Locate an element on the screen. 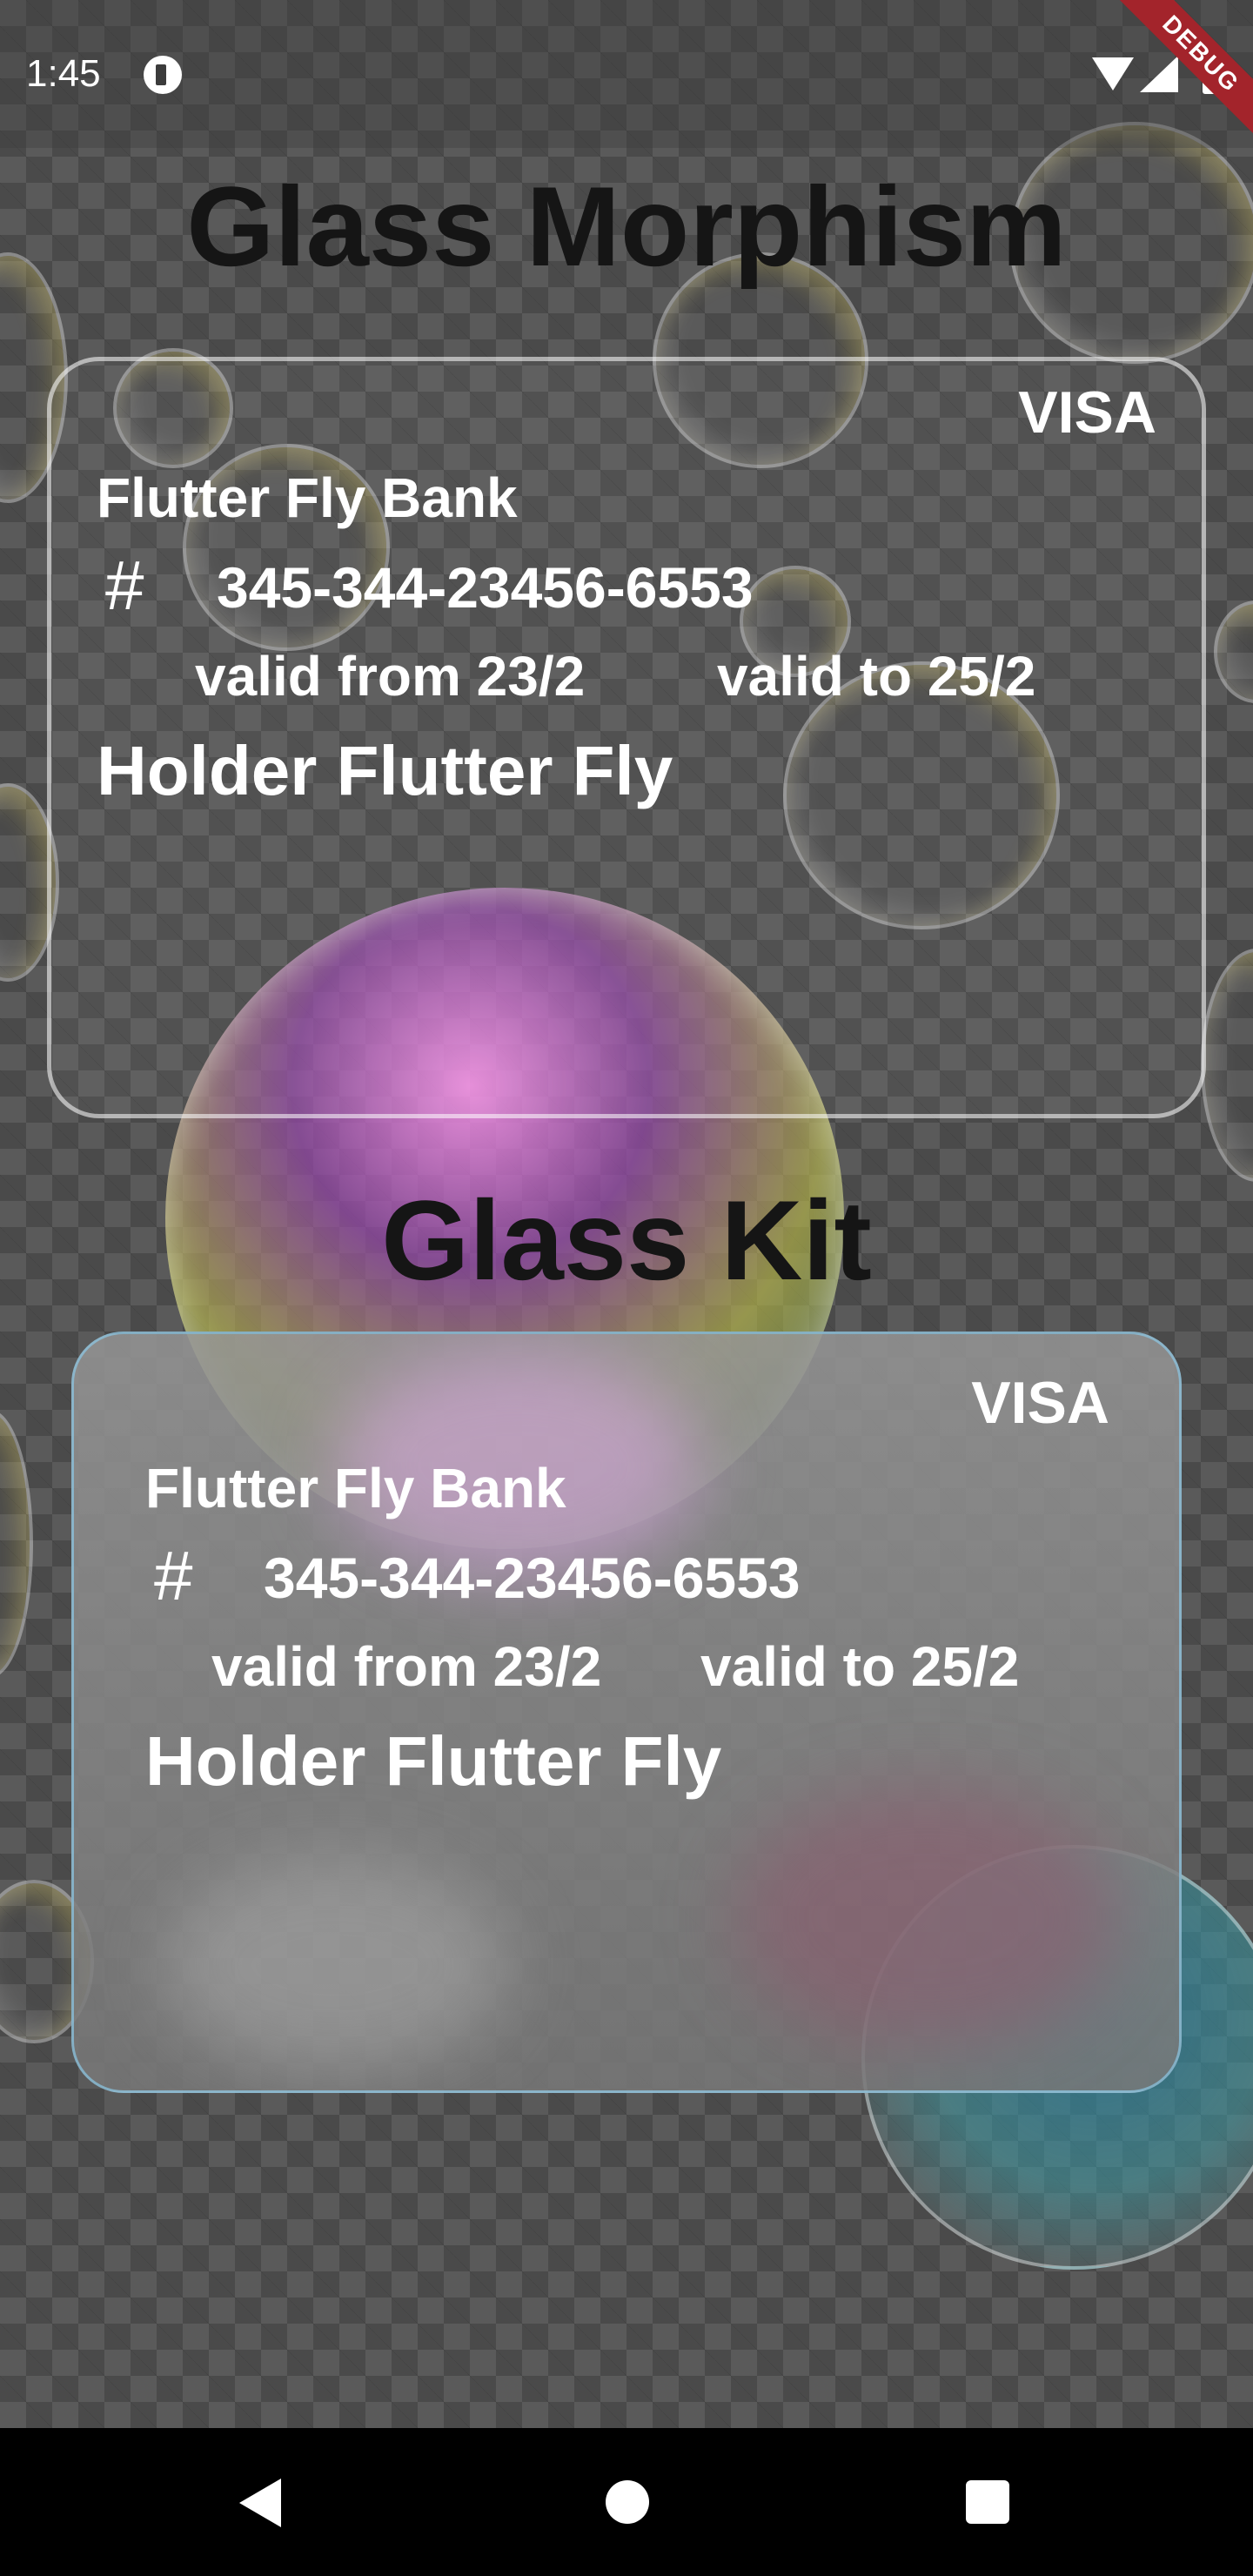 The width and height of the screenshot is (1253, 2576). recent-apps-icon is located at coordinates (987, 2502).